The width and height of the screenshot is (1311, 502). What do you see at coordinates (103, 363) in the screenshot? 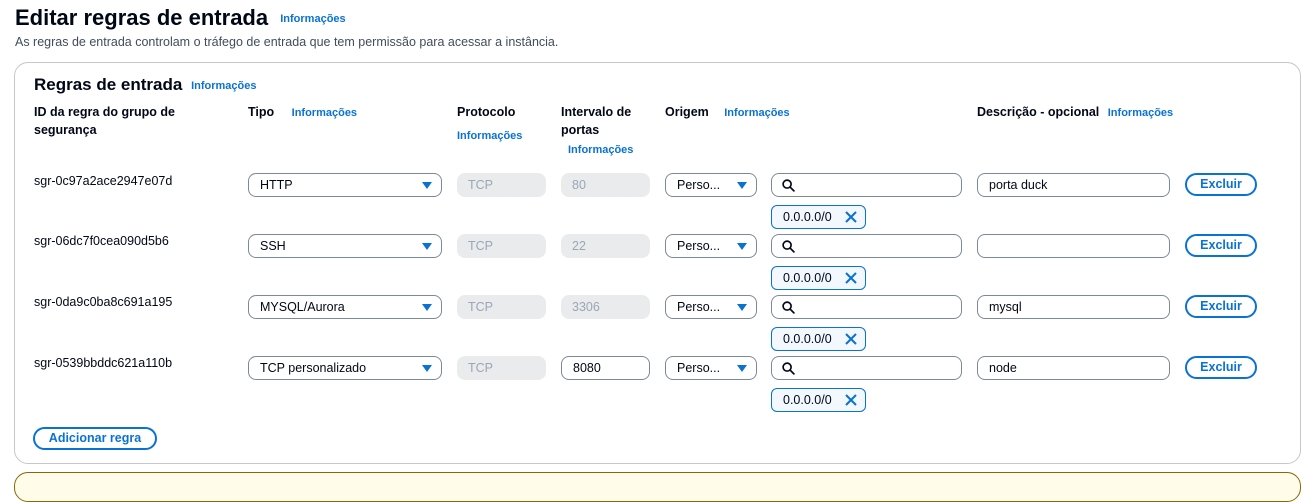
I see `rule-id: sgr-0539bbddc621a110b` at bounding box center [103, 363].